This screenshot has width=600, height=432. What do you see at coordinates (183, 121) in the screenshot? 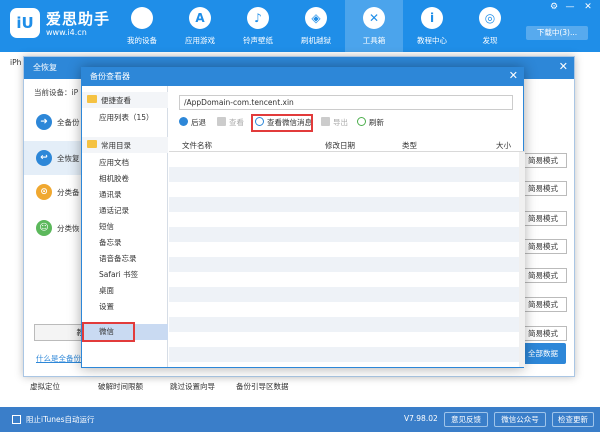
I see `back-icon` at bounding box center [183, 121].